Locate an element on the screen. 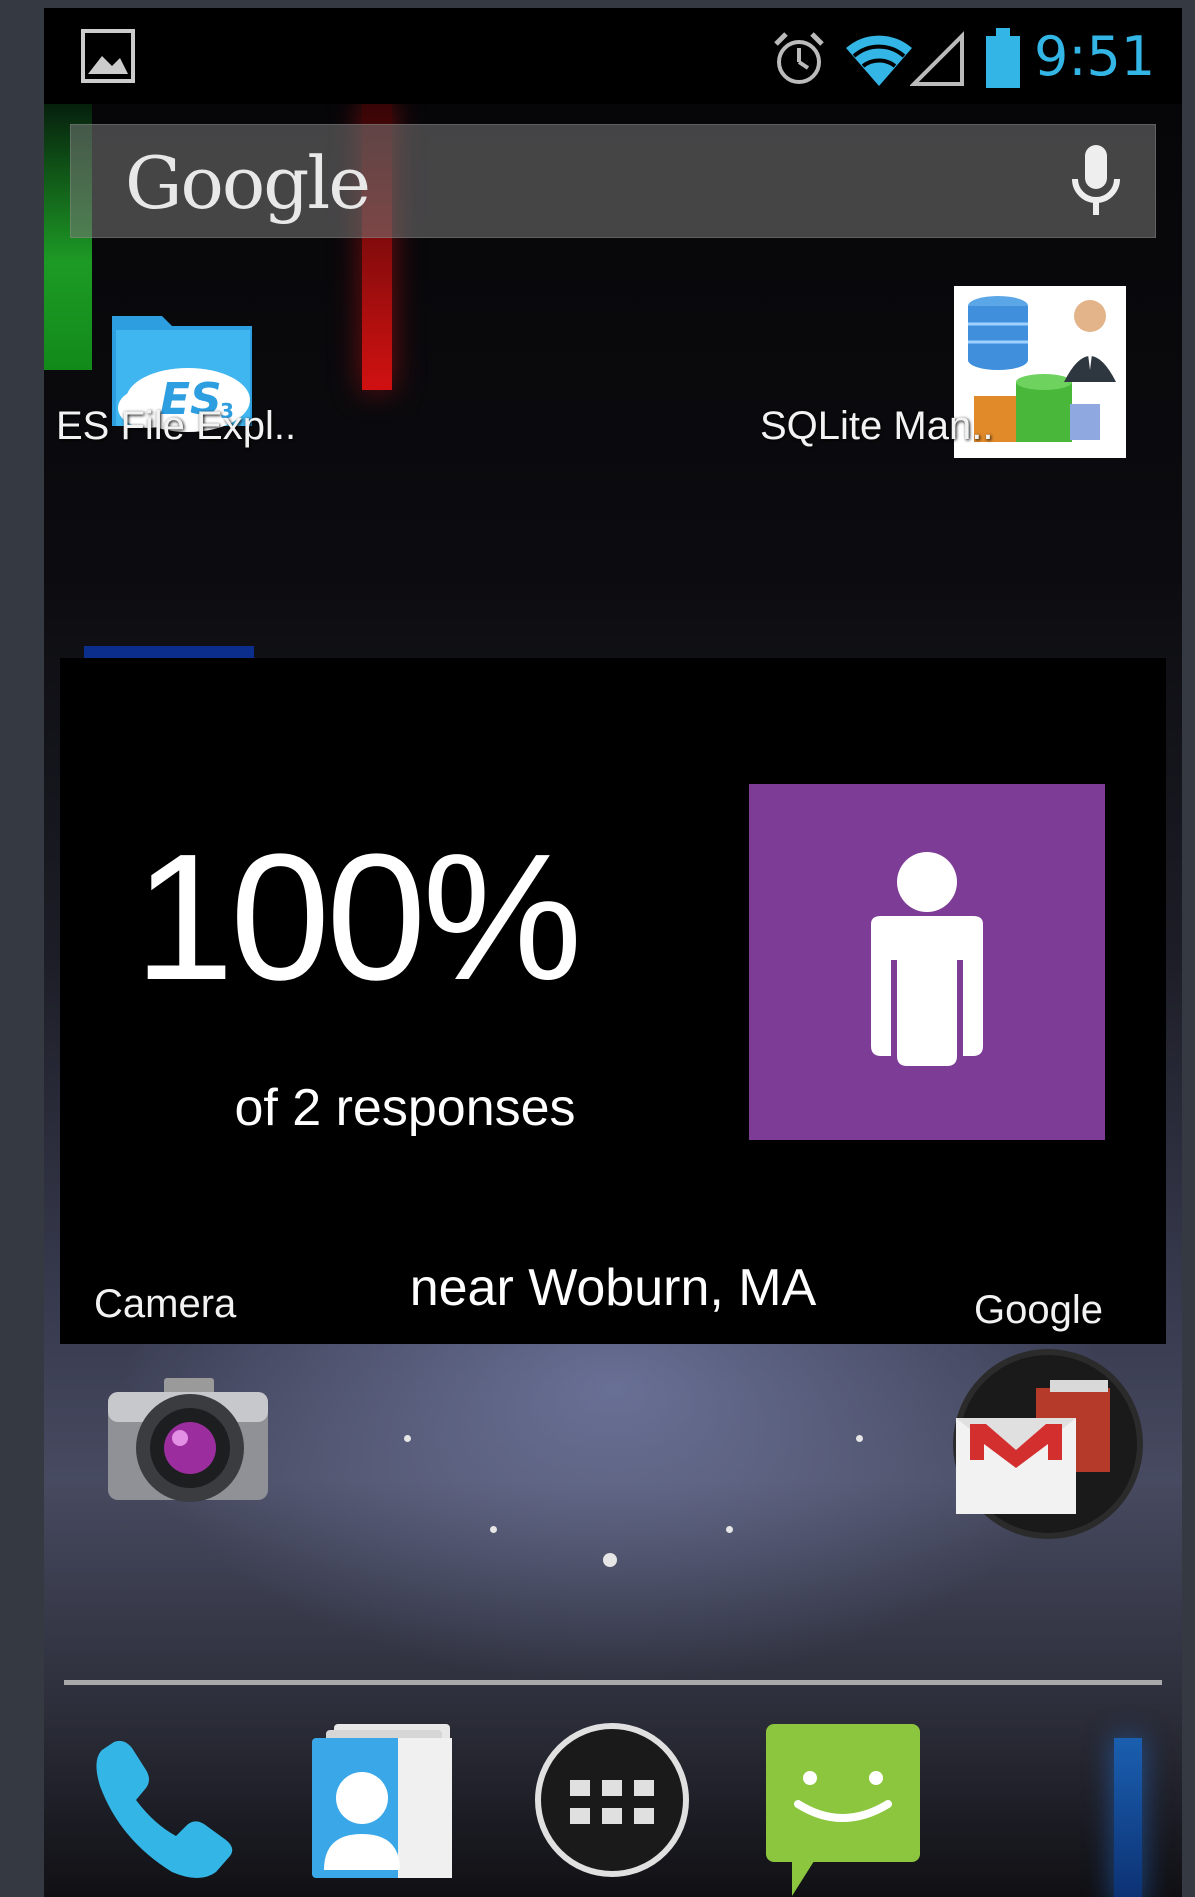  alarm-icon is located at coordinates (799, 58).